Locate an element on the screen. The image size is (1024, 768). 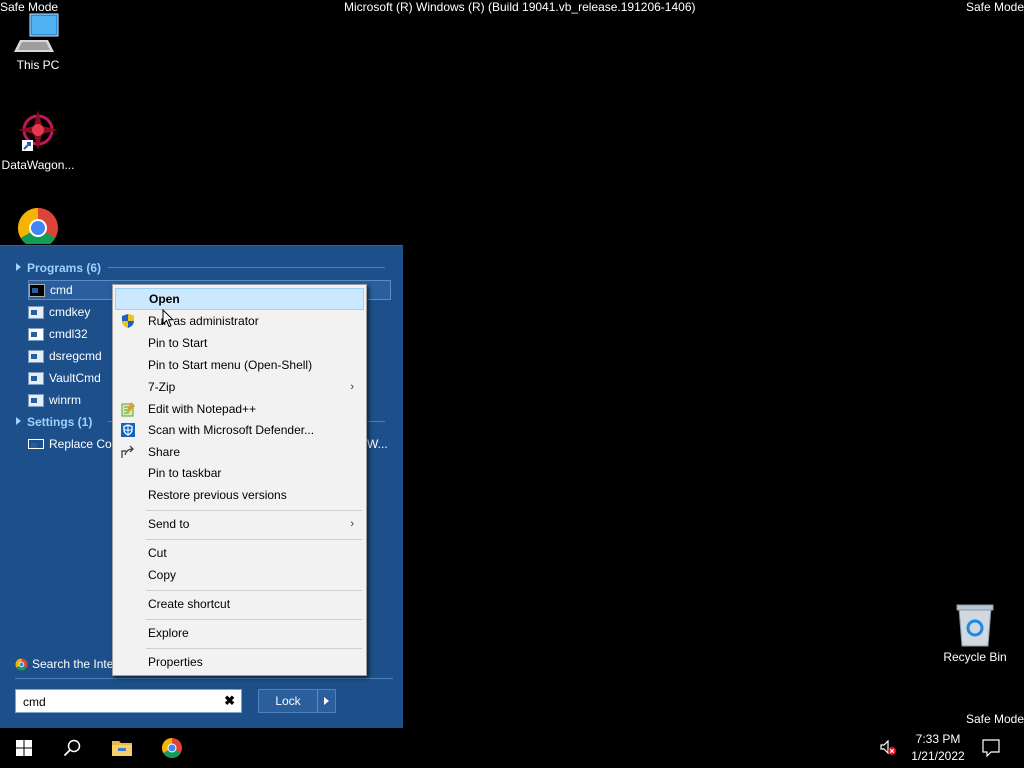
safe-mode-label-top-right: Safe Mode is located at coordinates (994, 7).